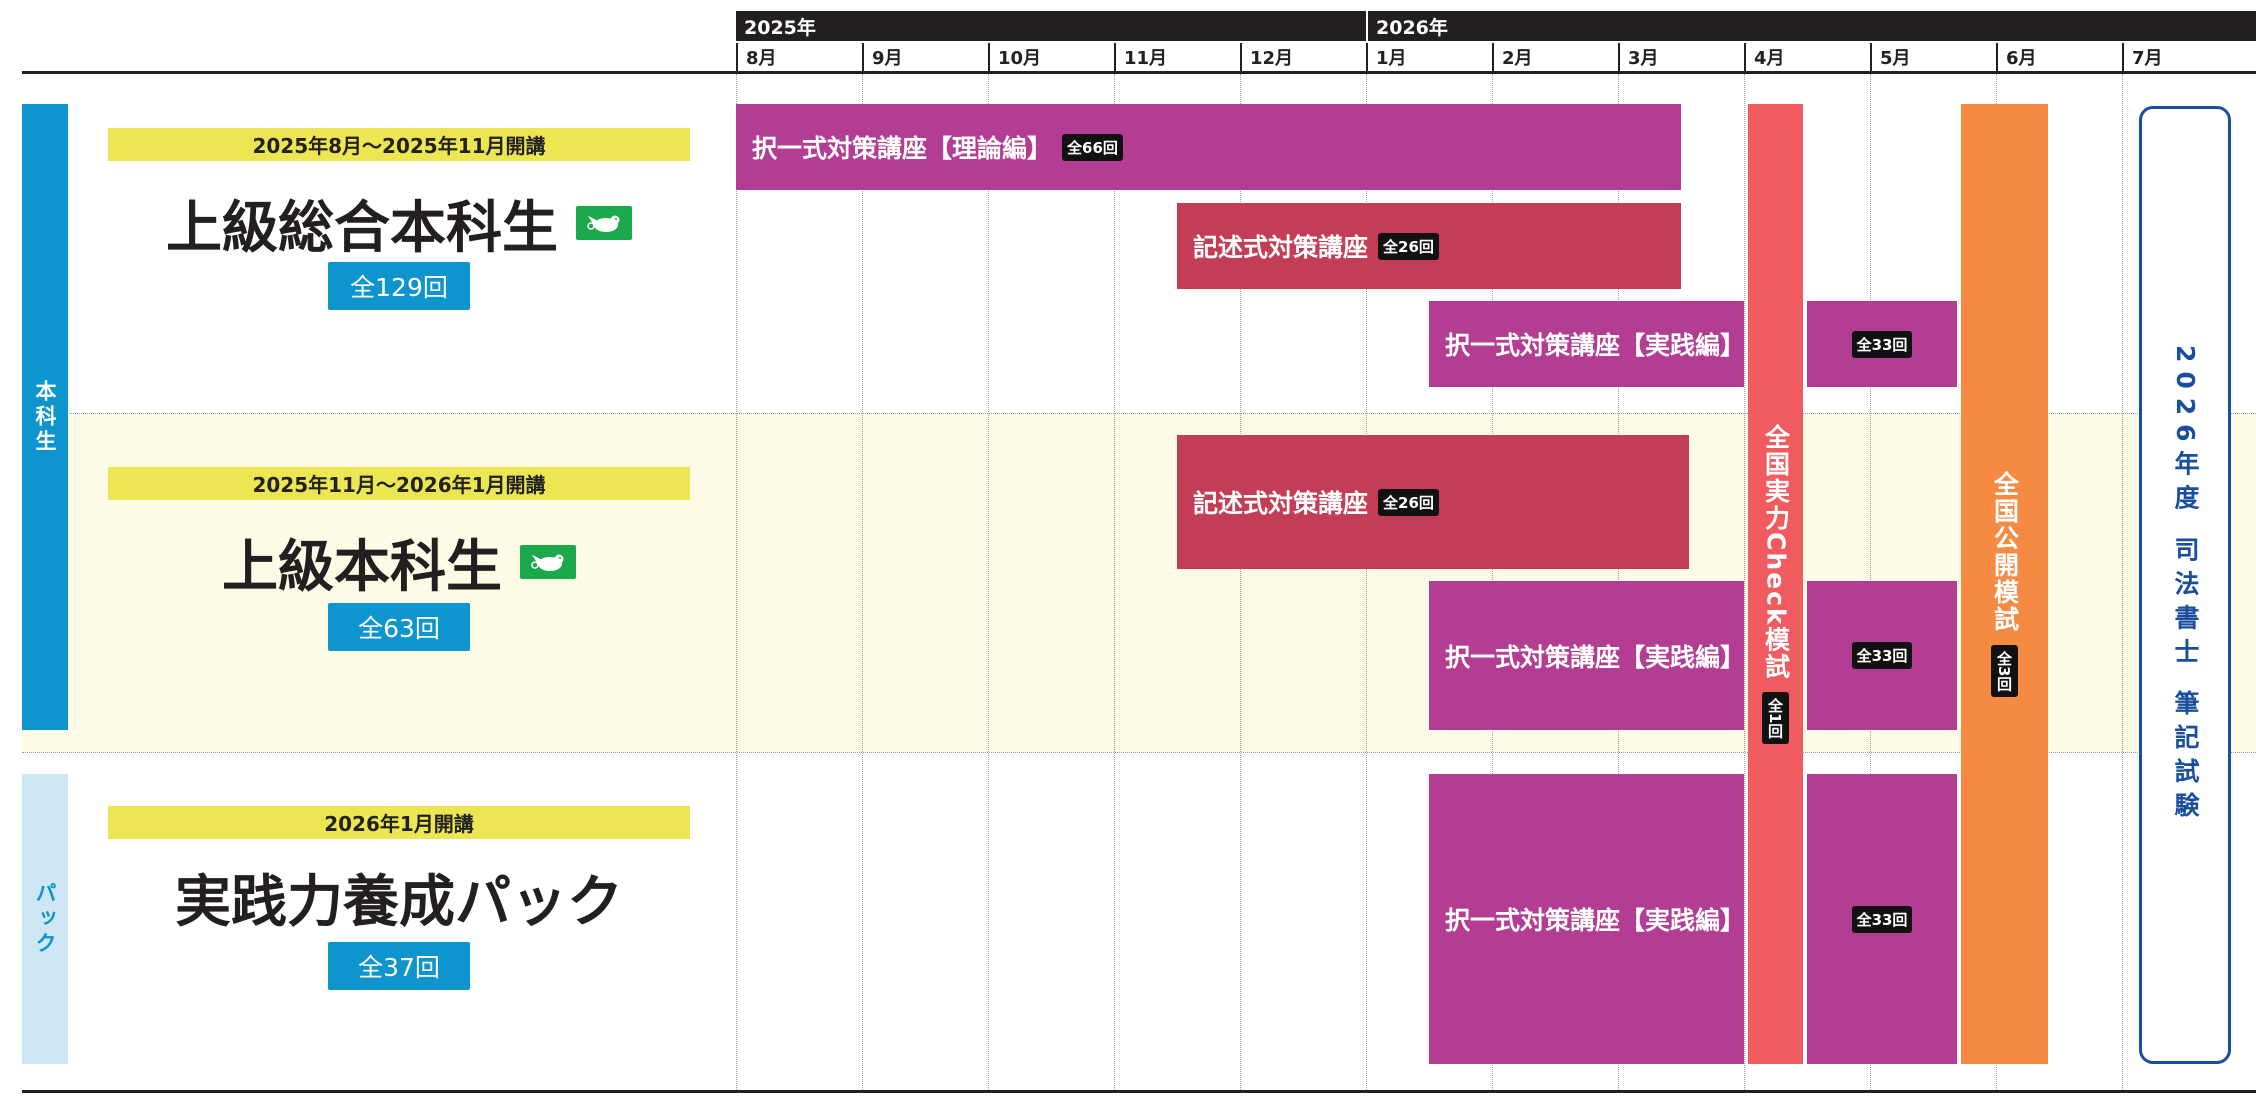 The height and width of the screenshot is (1105, 2256). I want to click on exam-label: 2026年度 司法書士 筆記試験, so click(2185, 585).